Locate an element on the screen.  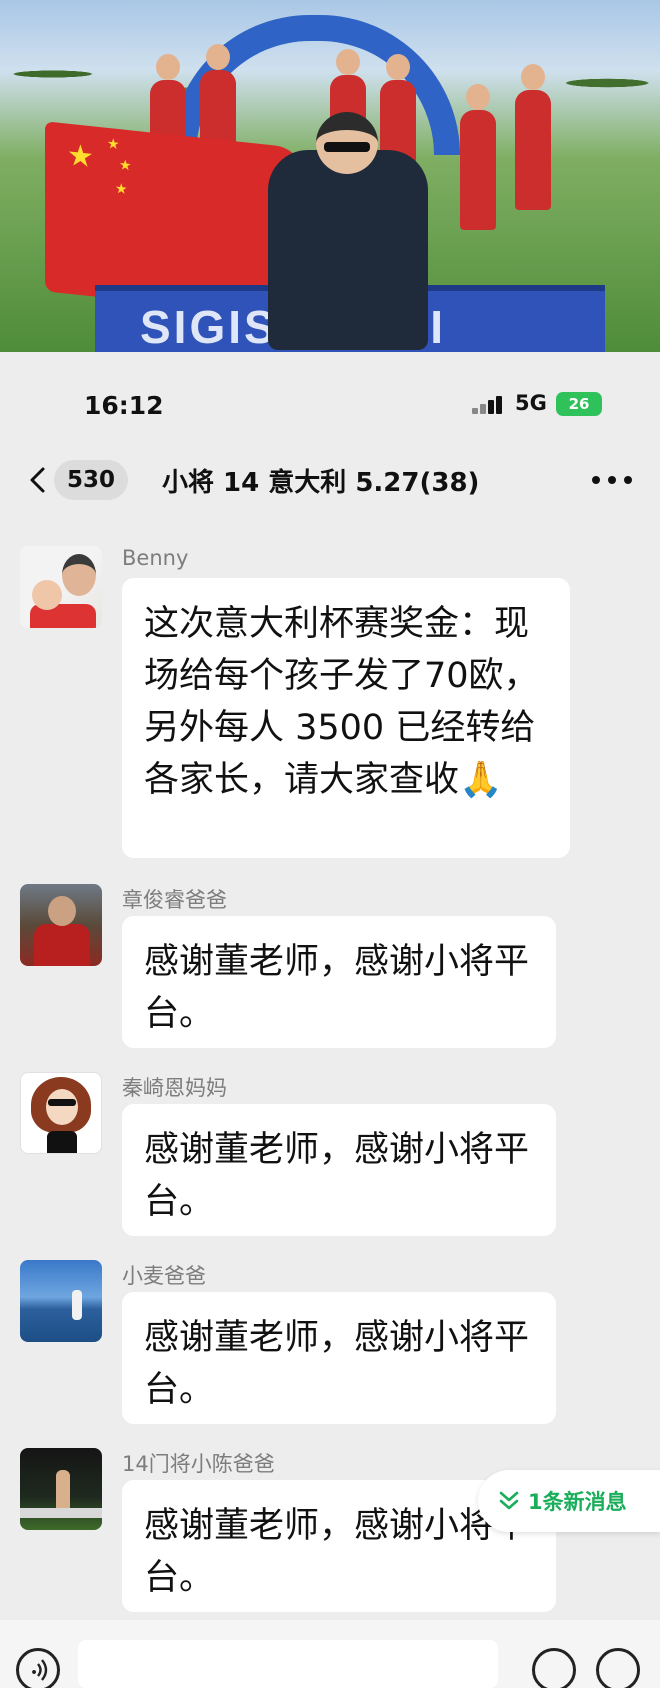
chat-header: 530 小将 14 意大利 5.27(38) is located at coordinates (330, 480).